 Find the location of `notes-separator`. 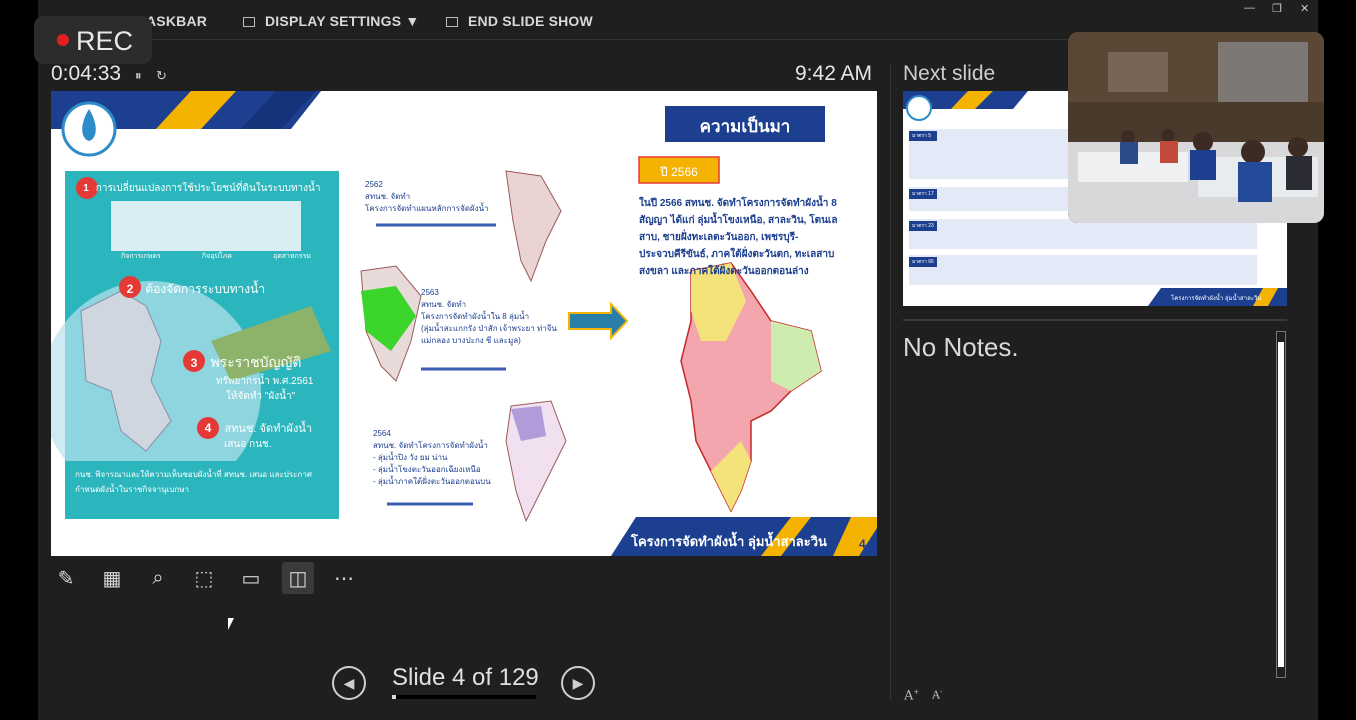

notes-separator is located at coordinates (1095, 320).